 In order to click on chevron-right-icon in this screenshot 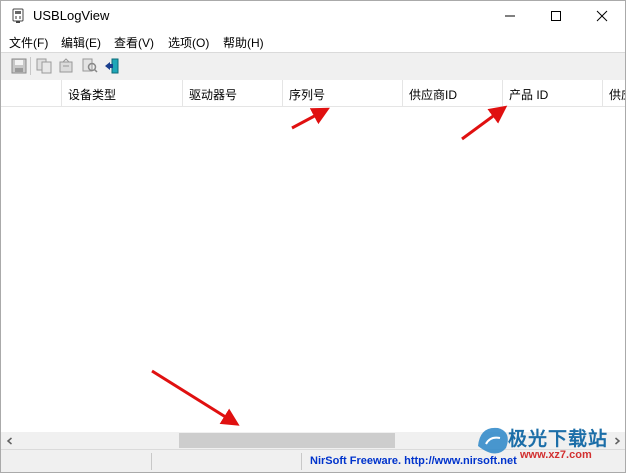, I will do `click(617, 440)`.